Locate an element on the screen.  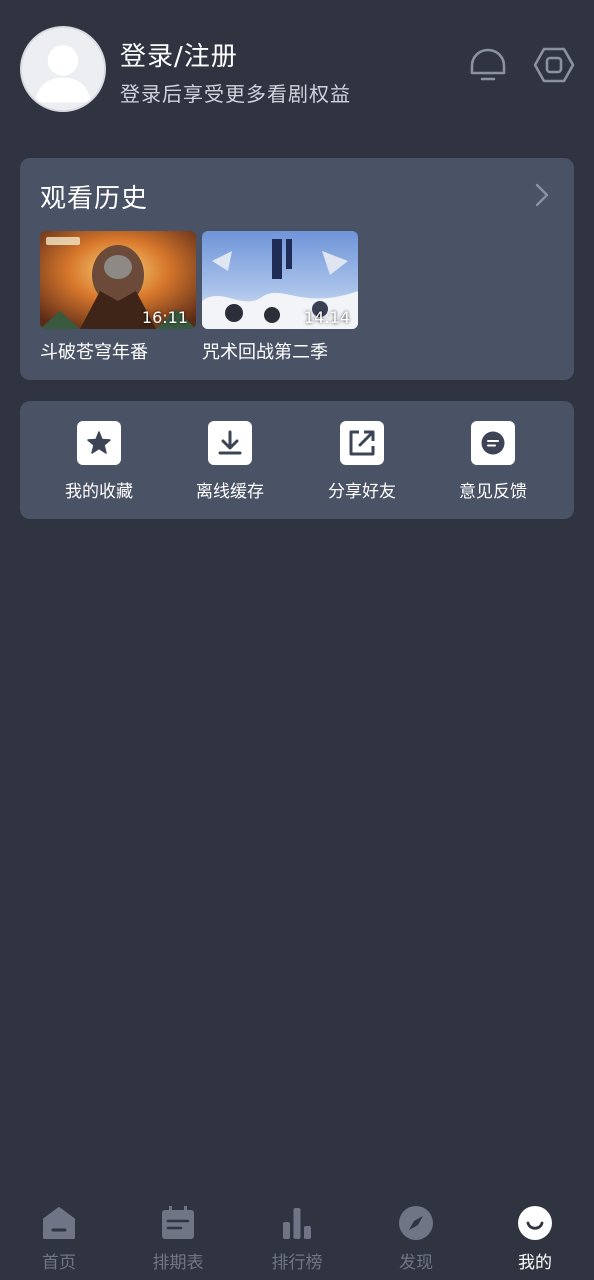
tab-home: 首页 is located at coordinates (59, 1239).